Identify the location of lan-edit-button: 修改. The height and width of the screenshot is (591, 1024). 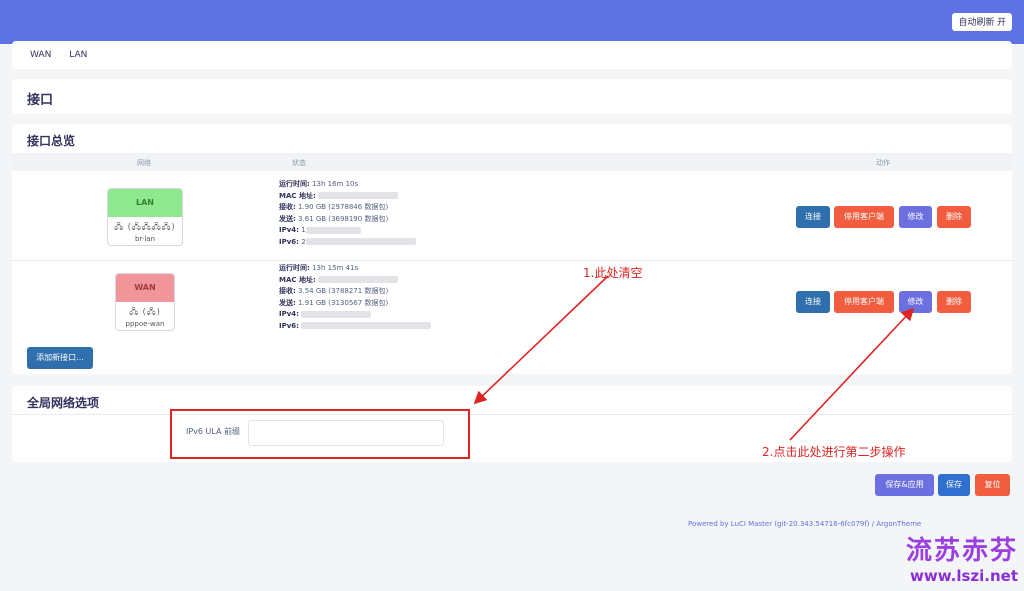
(915, 217).